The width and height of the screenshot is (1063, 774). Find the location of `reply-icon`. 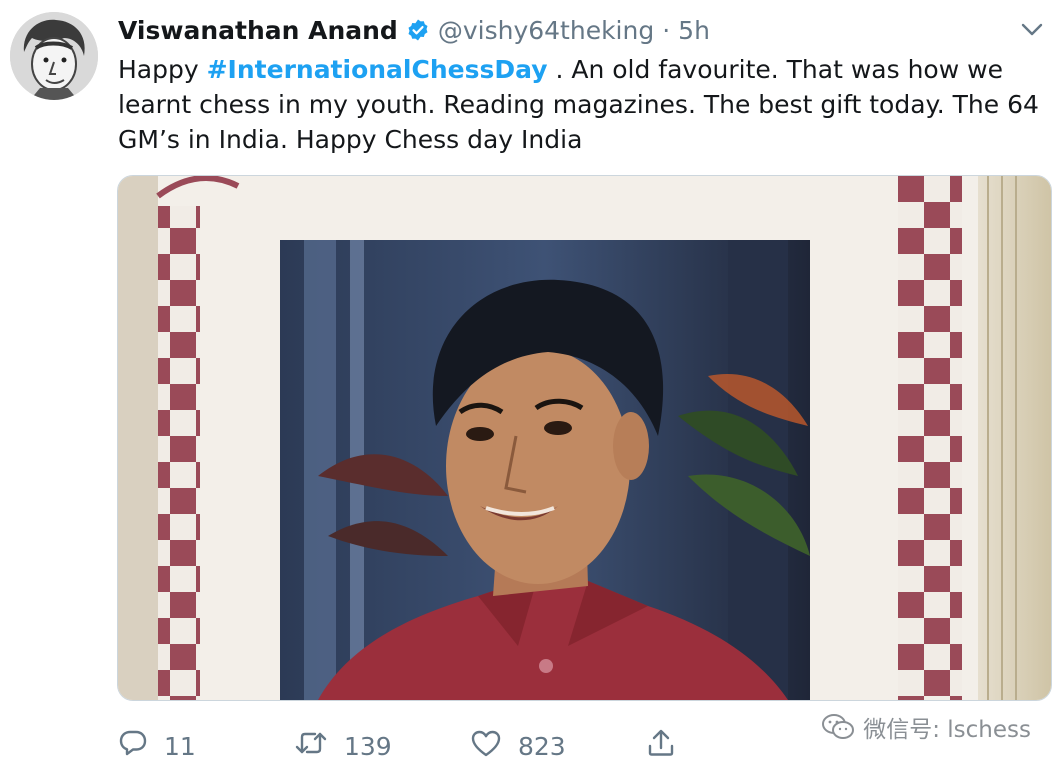

reply-icon is located at coordinates (133, 746).